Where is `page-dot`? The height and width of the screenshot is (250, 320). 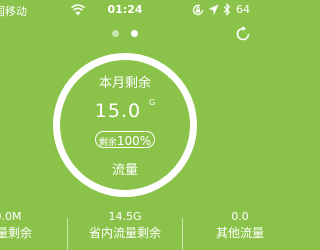
page-dot is located at coordinates (115, 33).